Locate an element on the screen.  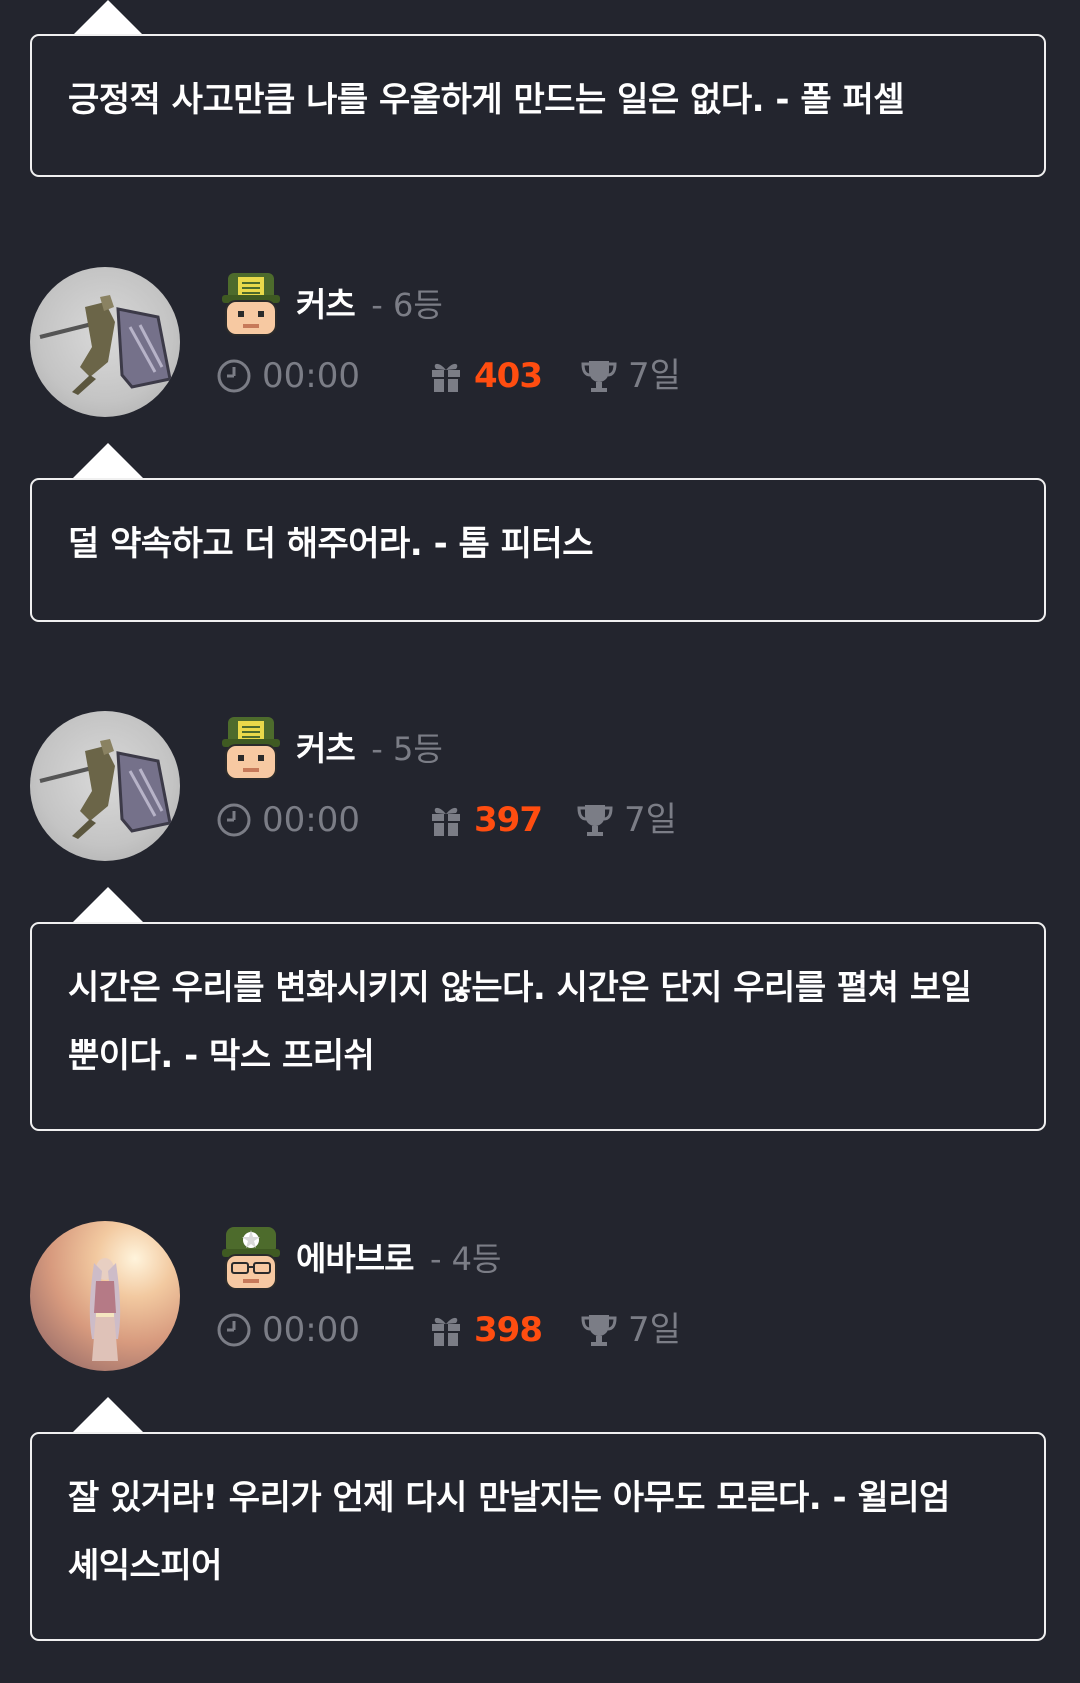
gift-meta: 403 is located at coordinates (485, 376).